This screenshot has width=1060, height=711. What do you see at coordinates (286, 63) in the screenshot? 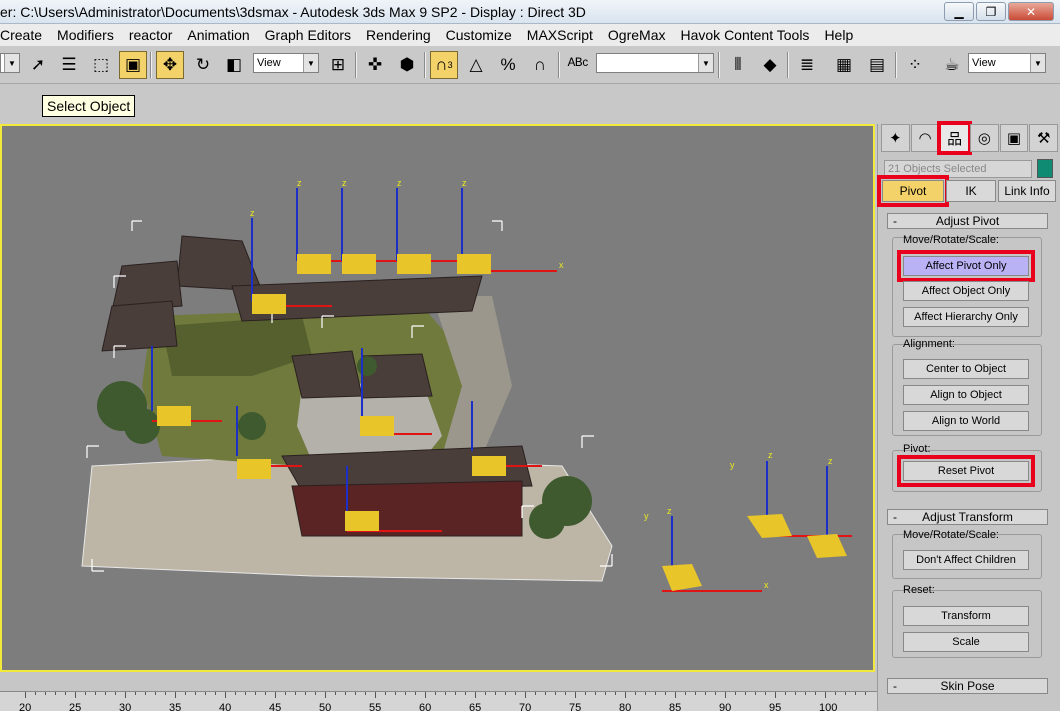
I see `reference-coordinate-dropdown: View ▼` at bounding box center [286, 63].